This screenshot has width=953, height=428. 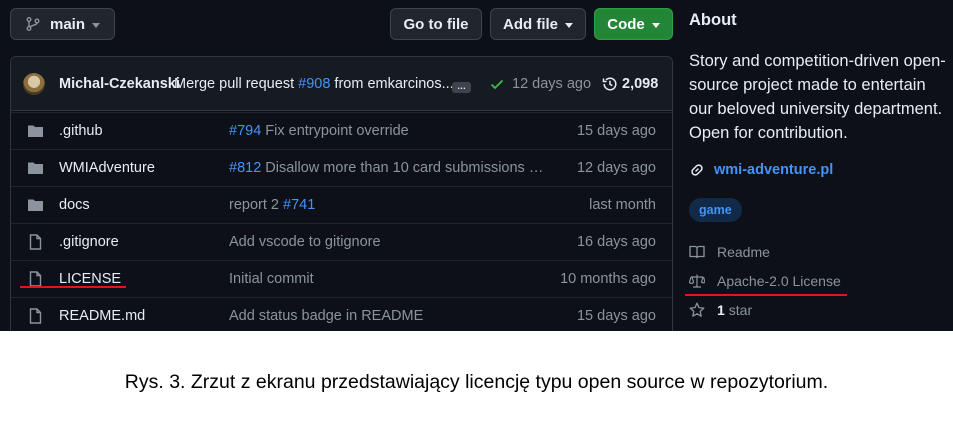 What do you see at coordinates (616, 168) in the screenshot?
I see `file-date: 12 days ago` at bounding box center [616, 168].